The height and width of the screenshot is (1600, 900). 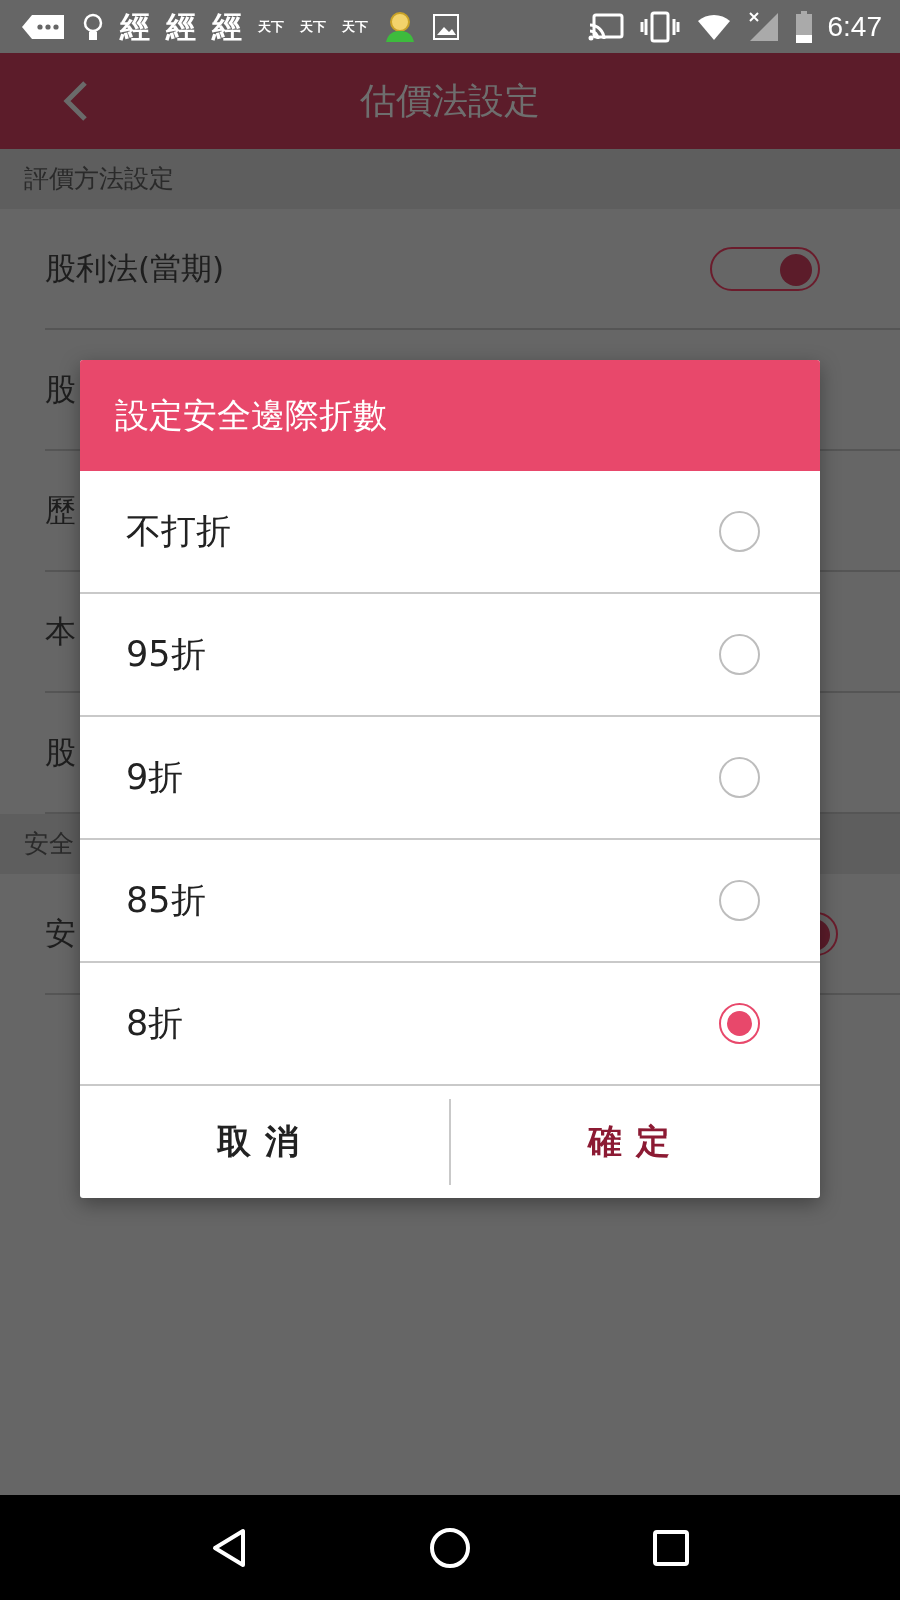 I want to click on home-button, so click(x=450, y=1547).